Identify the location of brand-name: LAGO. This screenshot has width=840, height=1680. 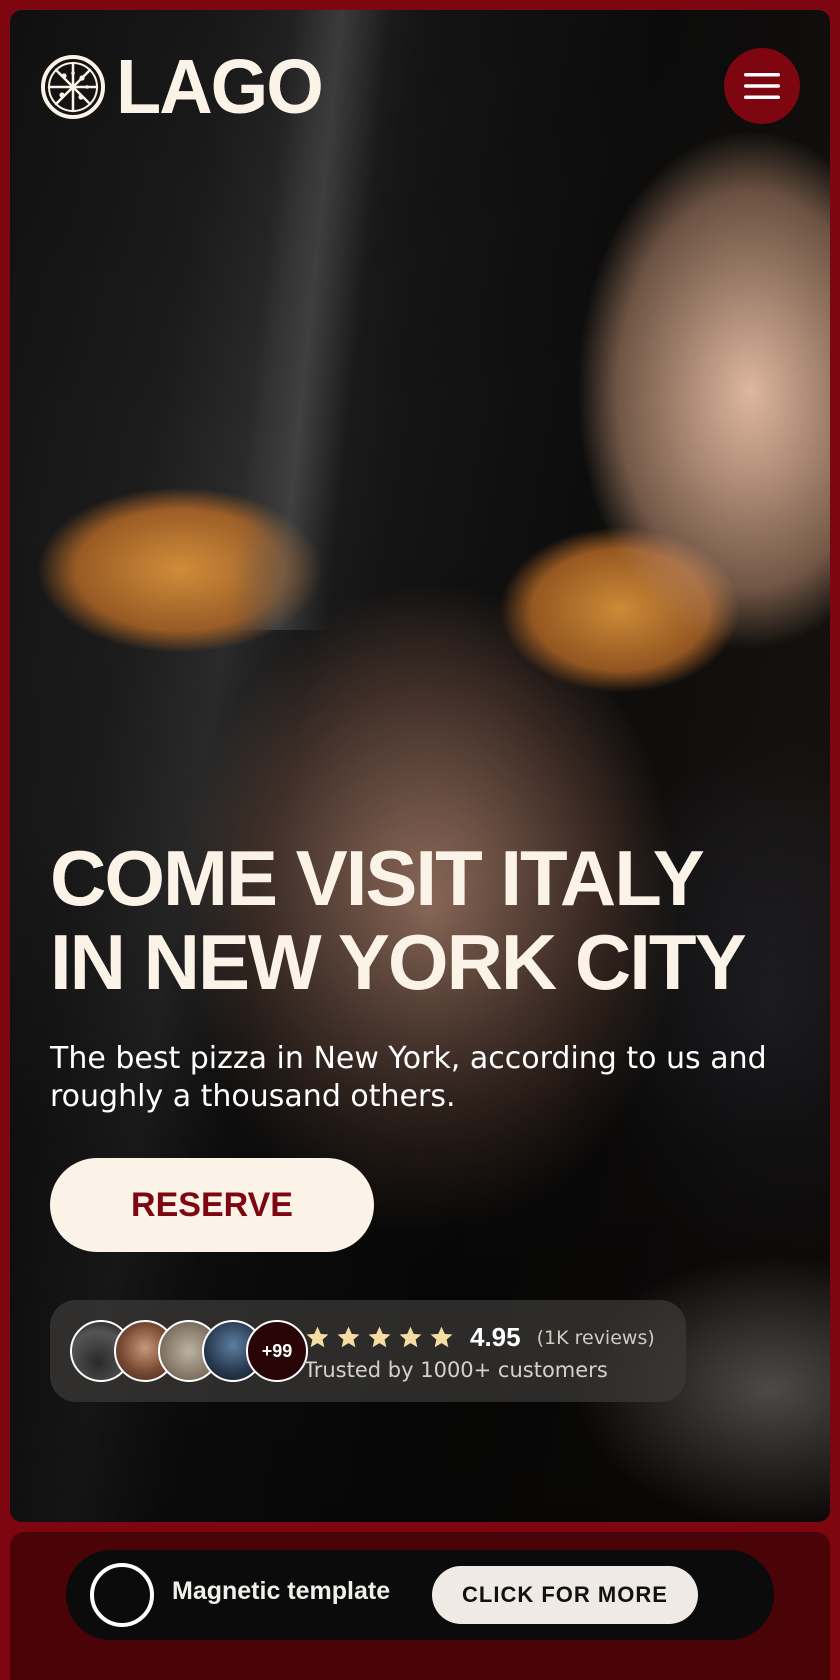
(220, 86).